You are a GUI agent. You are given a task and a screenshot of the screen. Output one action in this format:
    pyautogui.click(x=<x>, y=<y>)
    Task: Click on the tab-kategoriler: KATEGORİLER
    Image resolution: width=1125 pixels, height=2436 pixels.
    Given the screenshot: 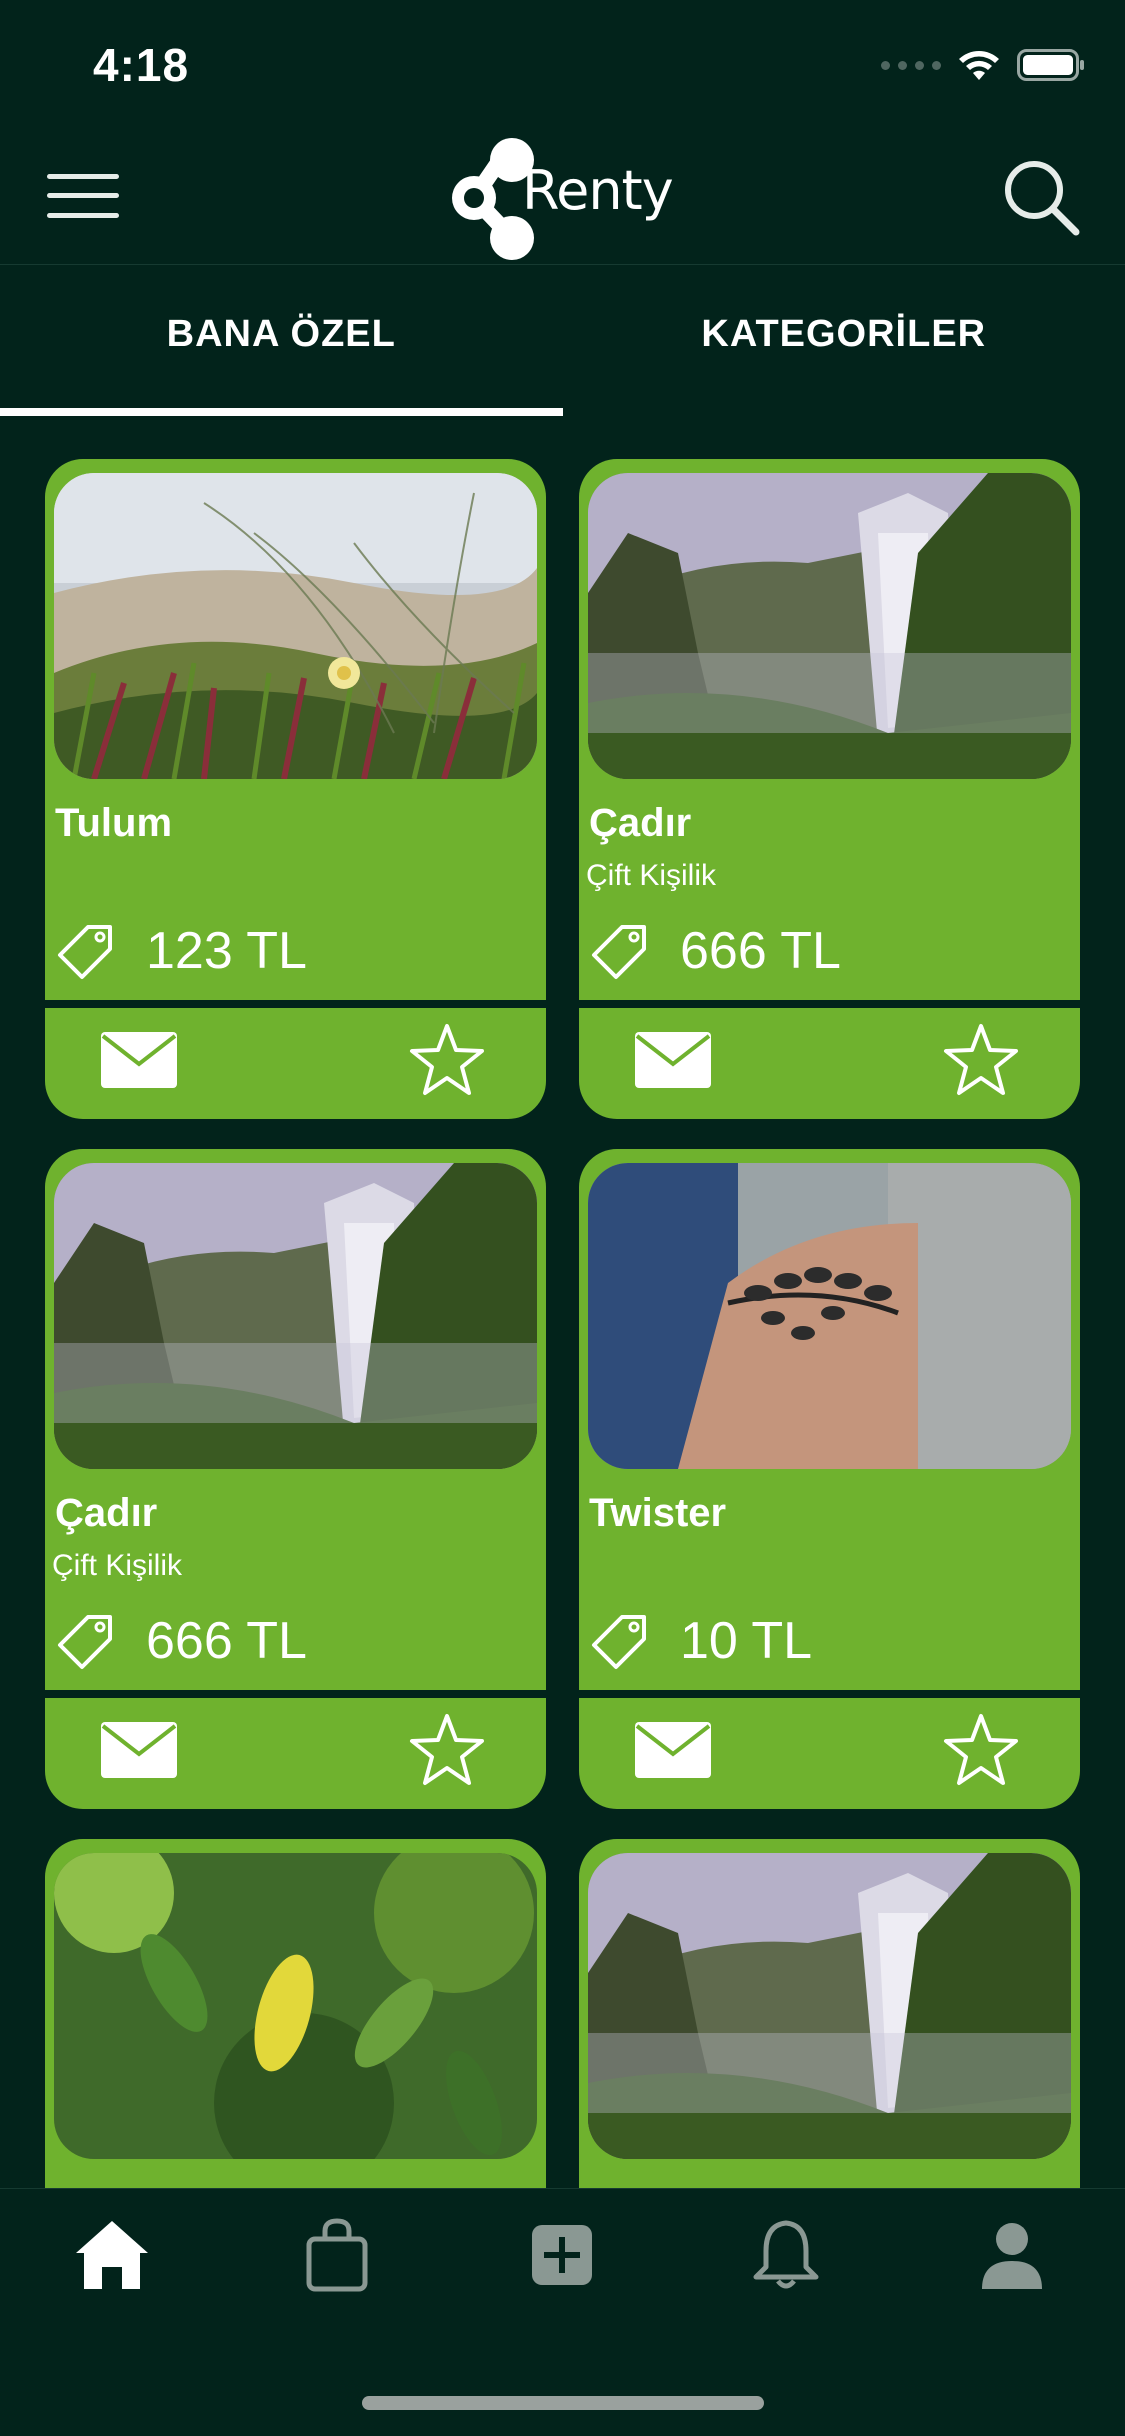 What is the action you would take?
    pyautogui.click(x=844, y=341)
    